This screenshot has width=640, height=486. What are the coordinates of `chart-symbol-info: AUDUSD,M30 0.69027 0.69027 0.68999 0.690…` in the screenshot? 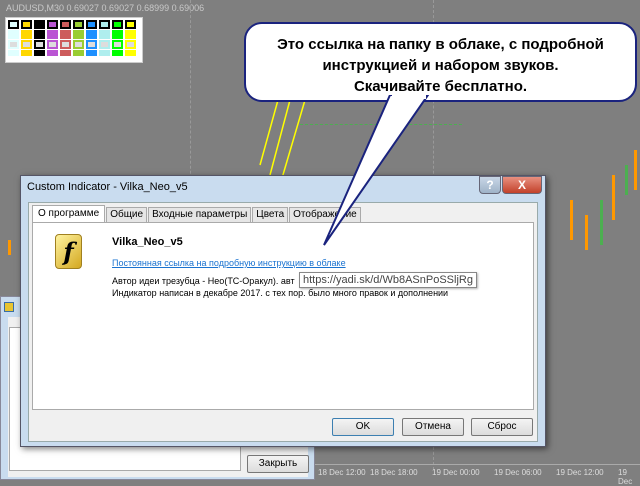 It's located at (105, 8).